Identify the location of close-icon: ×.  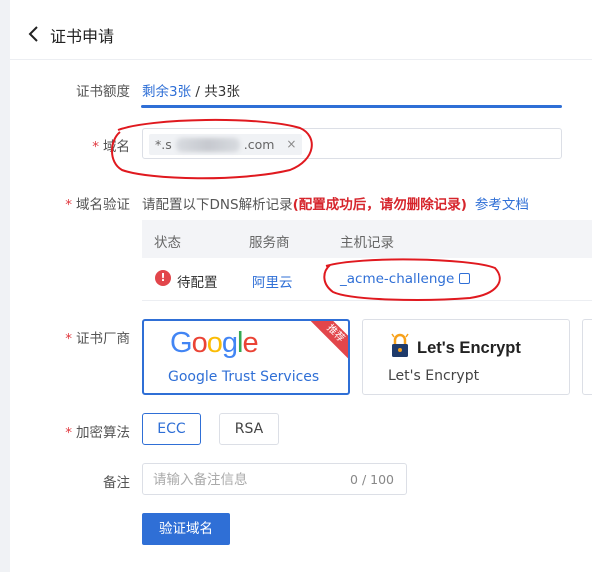
(291, 144).